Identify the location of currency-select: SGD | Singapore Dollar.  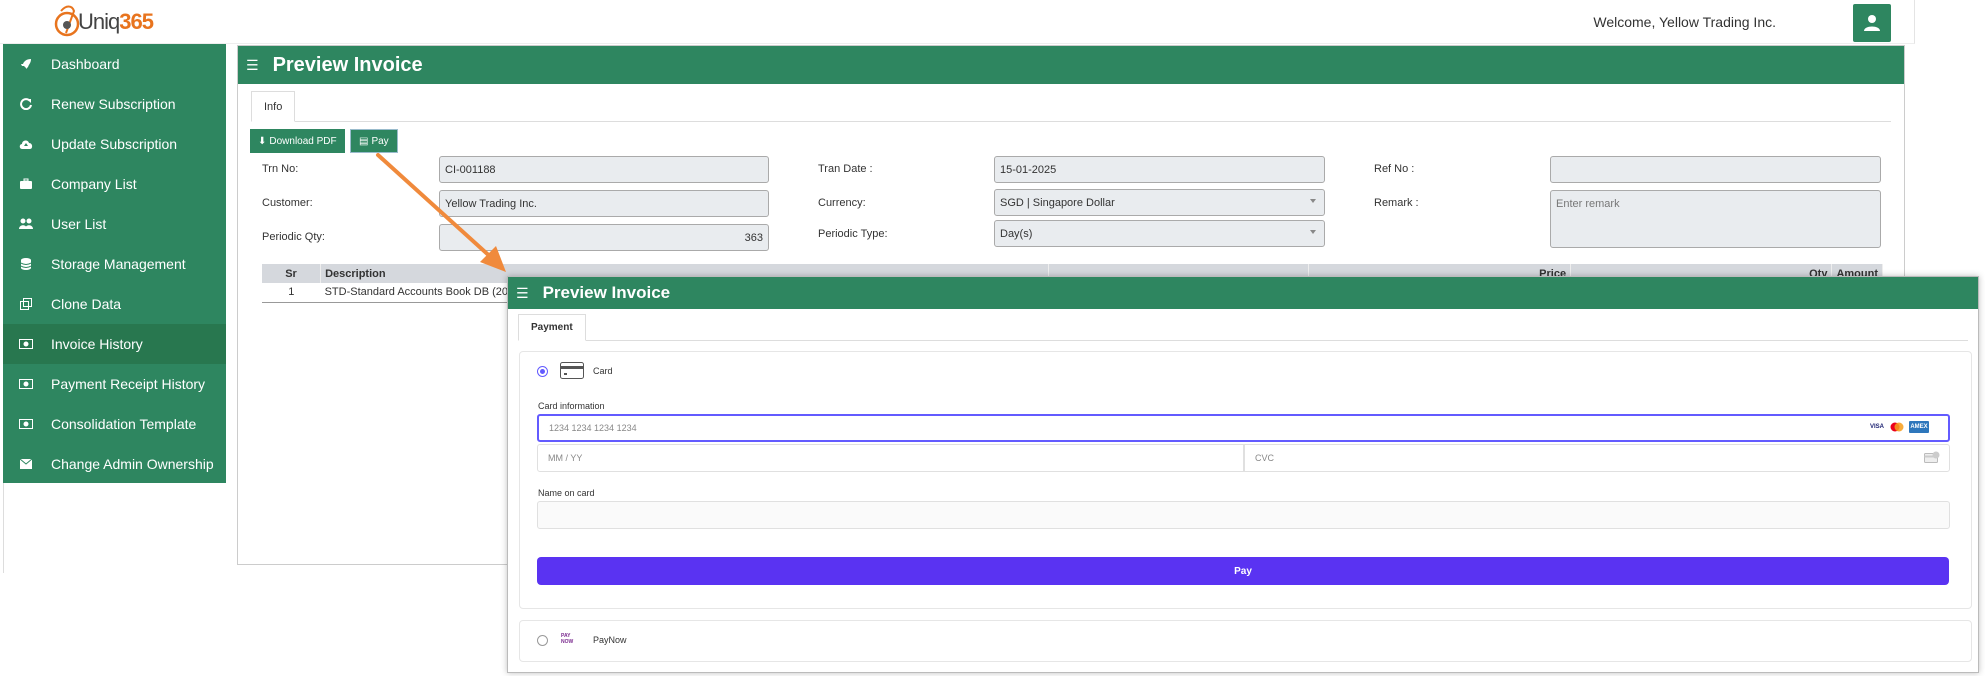
(1159, 202).